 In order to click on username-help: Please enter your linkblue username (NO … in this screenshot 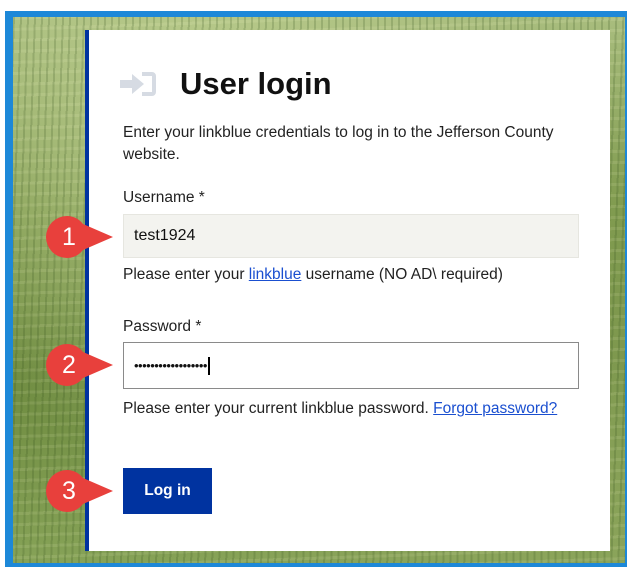, I will do `click(343, 275)`.